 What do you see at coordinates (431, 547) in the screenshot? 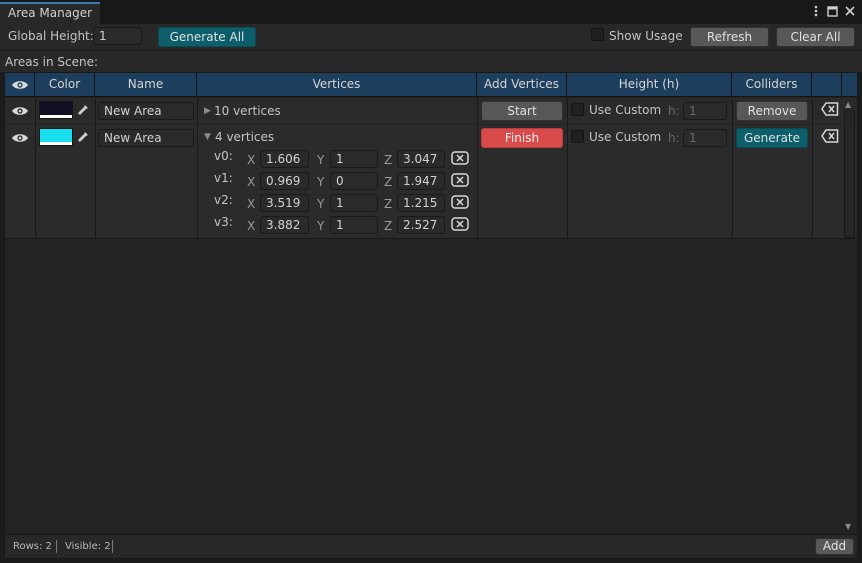
I see `status-footer: Rows: 2 Visible: 2 Add` at bounding box center [431, 547].